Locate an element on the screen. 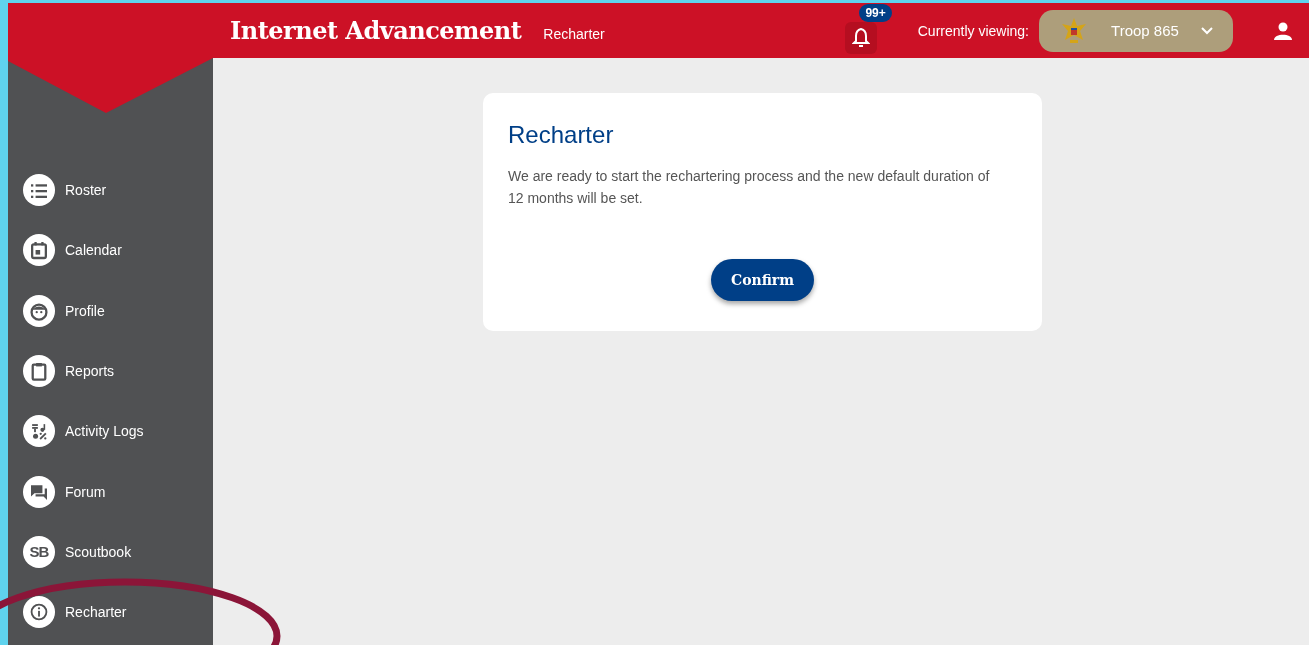  notifications-button is located at coordinates (861, 37).